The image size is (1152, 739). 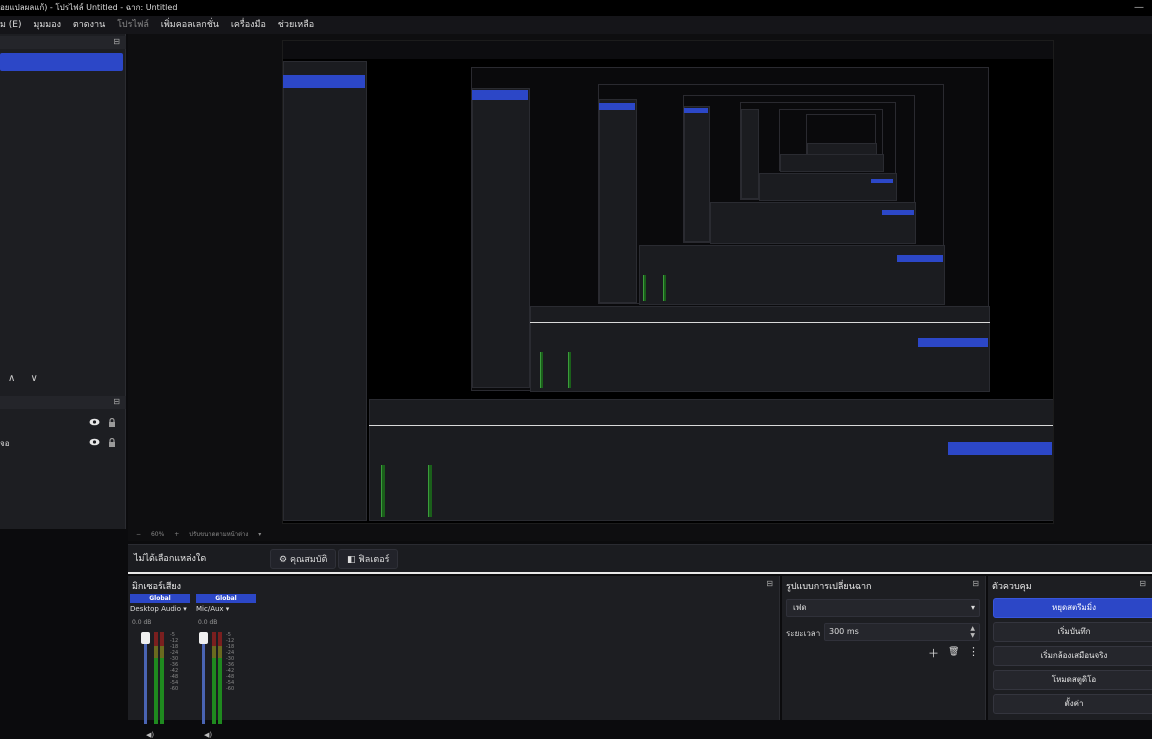 What do you see at coordinates (158, 609) in the screenshot?
I see `channel-name: Desktop Audio ▾` at bounding box center [158, 609].